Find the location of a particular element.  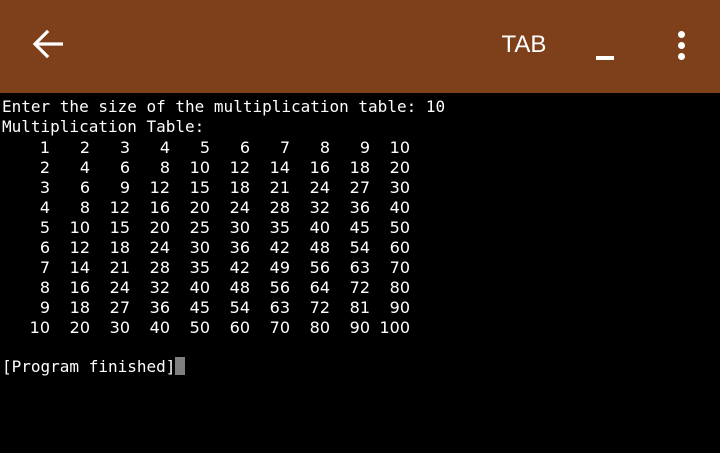

back-arrow-icon is located at coordinates (49, 44).